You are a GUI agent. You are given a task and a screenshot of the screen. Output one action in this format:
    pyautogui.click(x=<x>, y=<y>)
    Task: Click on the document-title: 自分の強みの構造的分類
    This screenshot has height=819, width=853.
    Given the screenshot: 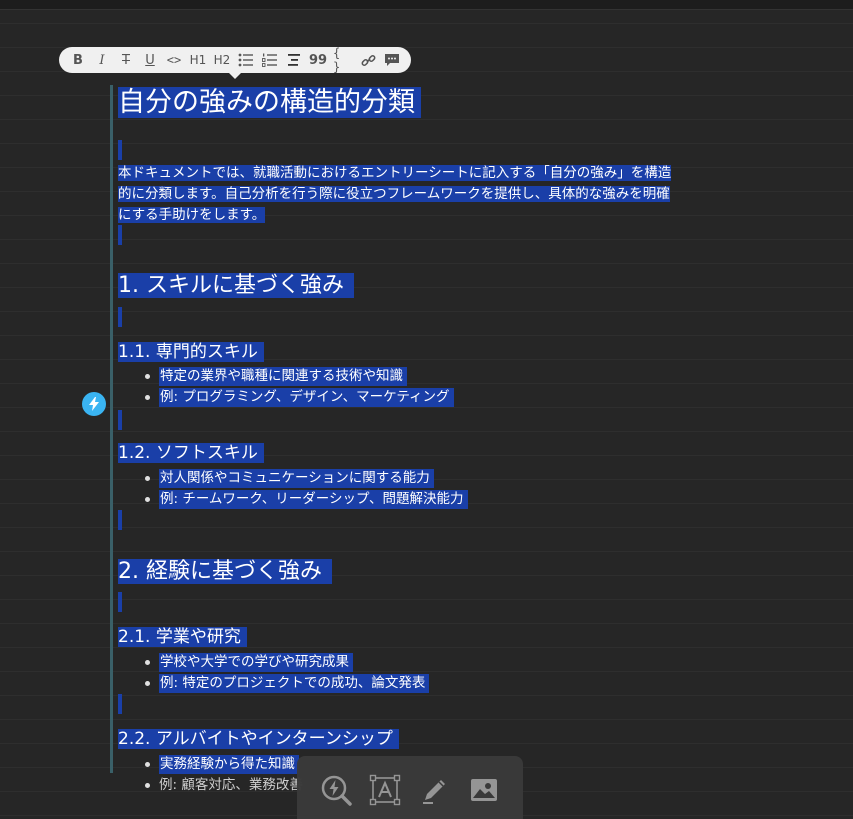 What is the action you would take?
    pyautogui.click(x=269, y=103)
    